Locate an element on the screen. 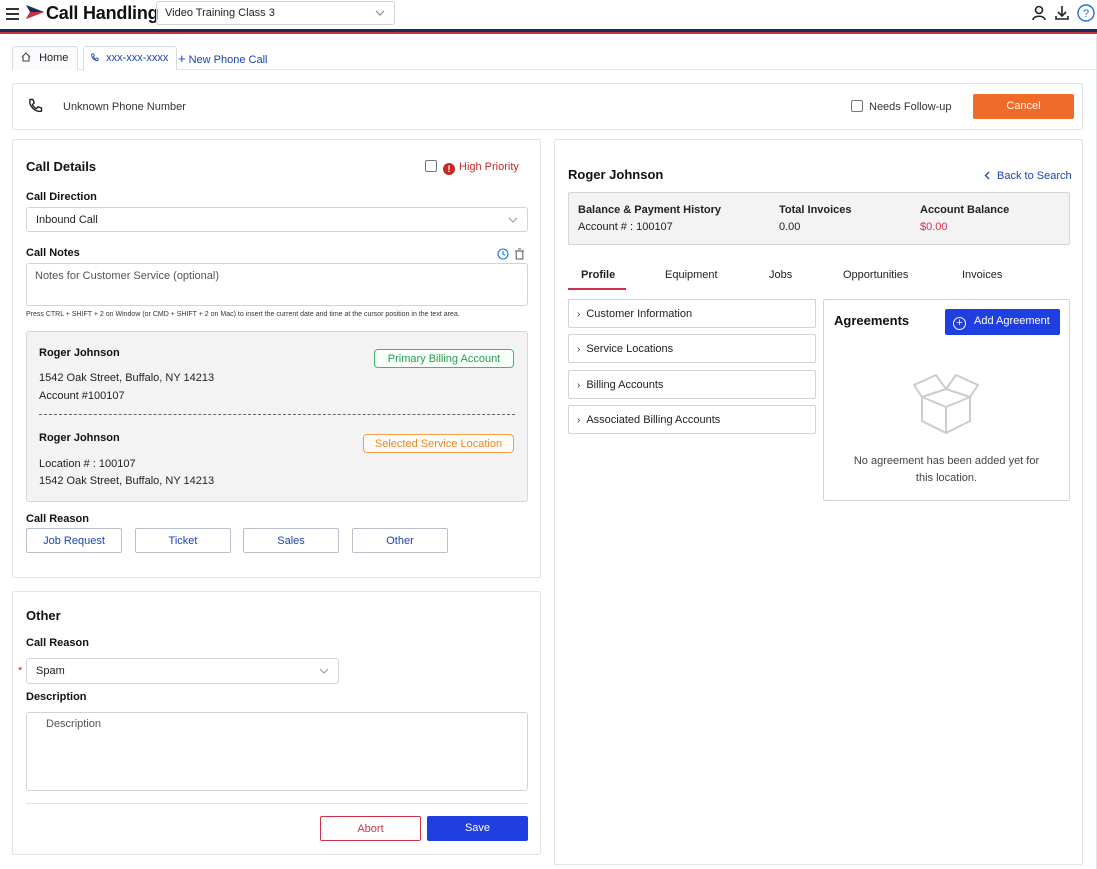  tab-home: Home is located at coordinates (45, 58).